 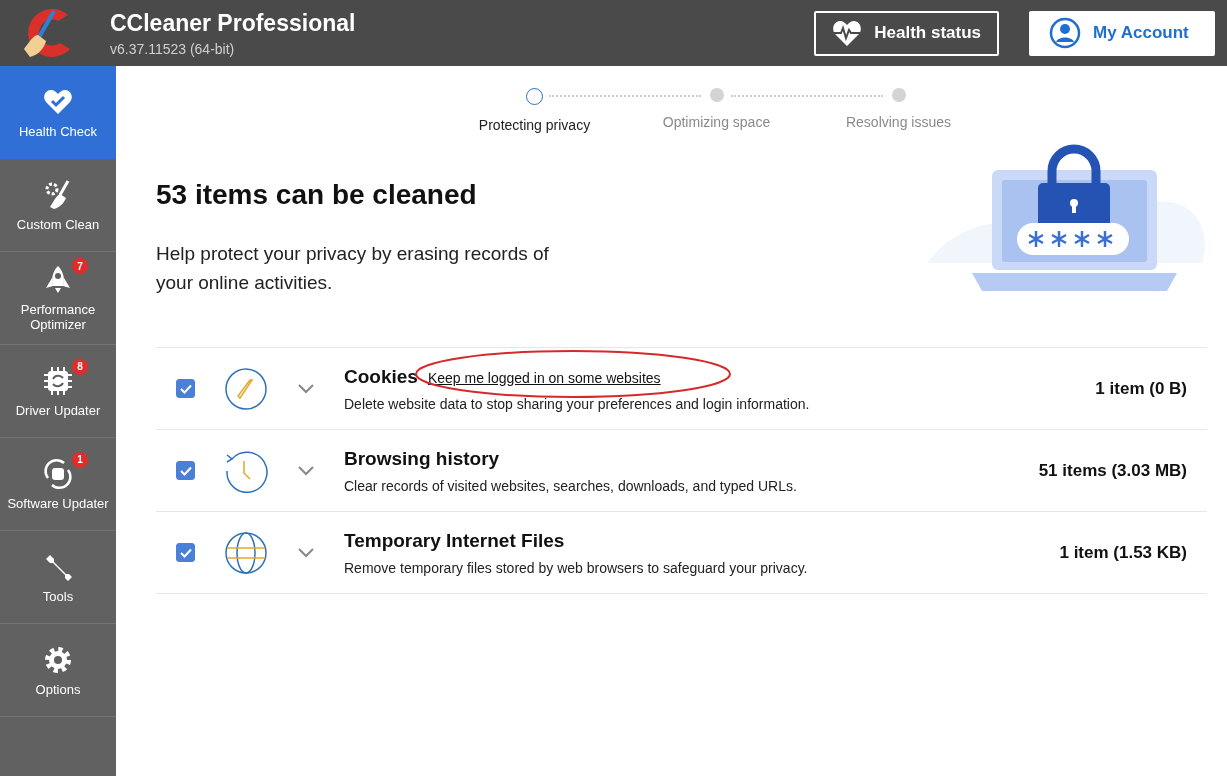 What do you see at coordinates (58, 380) in the screenshot?
I see `chip-icon` at bounding box center [58, 380].